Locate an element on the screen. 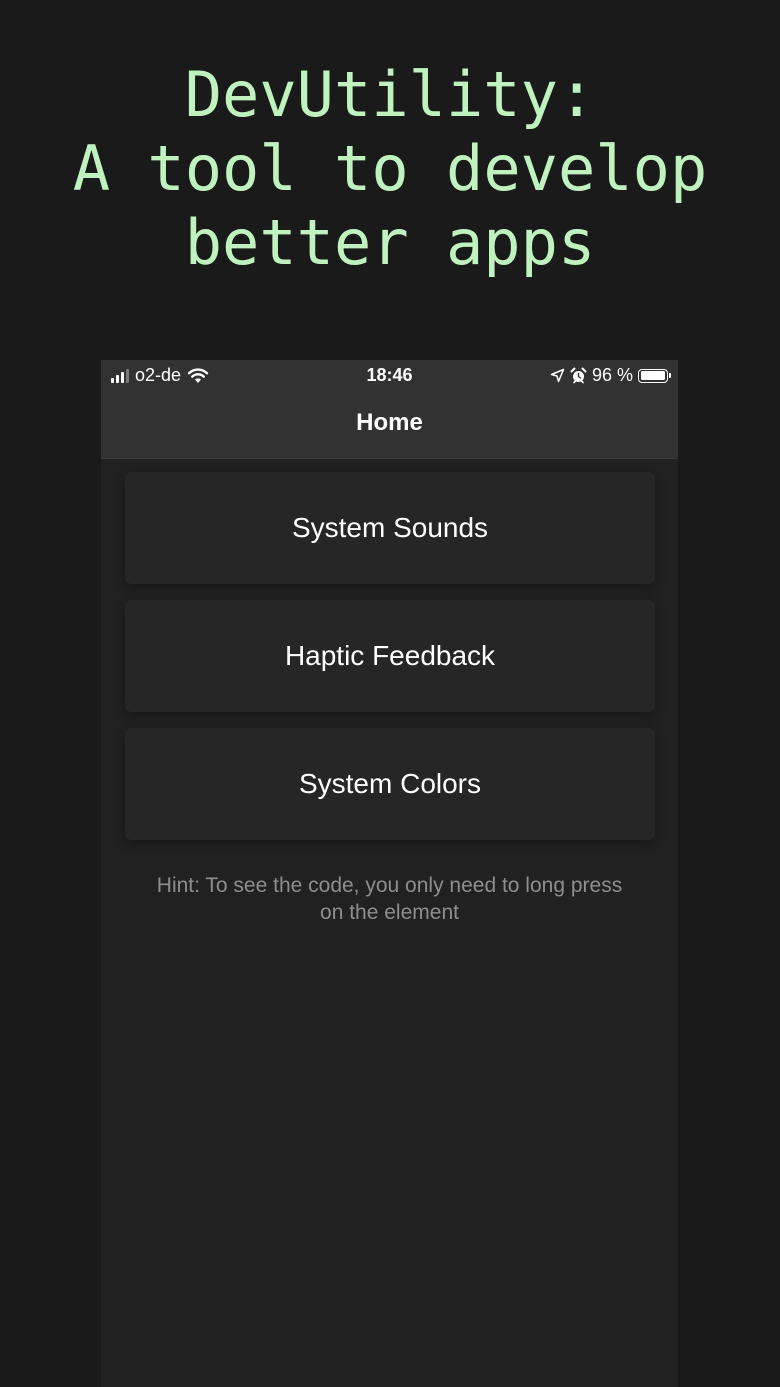 This screenshot has width=780, height=1387. status-bar: o2-de 18:46 96 % is located at coordinates (389, 375).